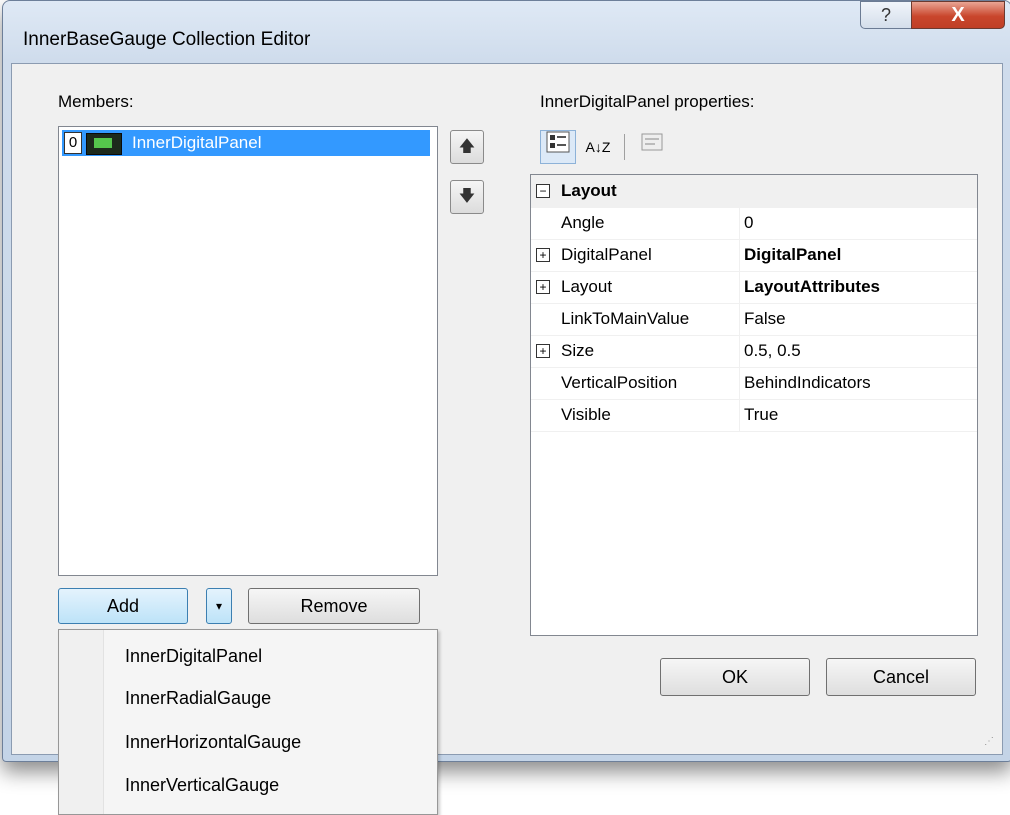 Image resolution: width=1010 pixels, height=815 pixels. I want to click on categorized-view-icon, so click(558, 147).